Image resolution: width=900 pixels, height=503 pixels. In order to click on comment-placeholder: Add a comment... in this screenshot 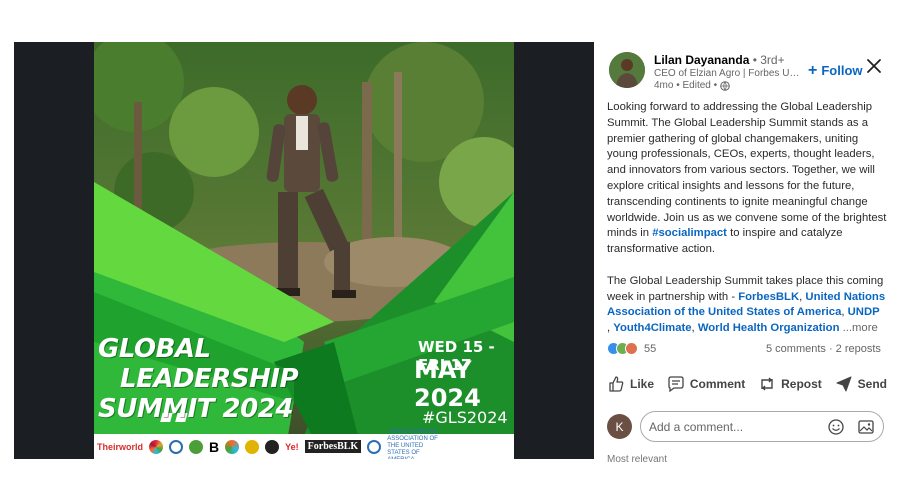, I will do `click(696, 426)`.